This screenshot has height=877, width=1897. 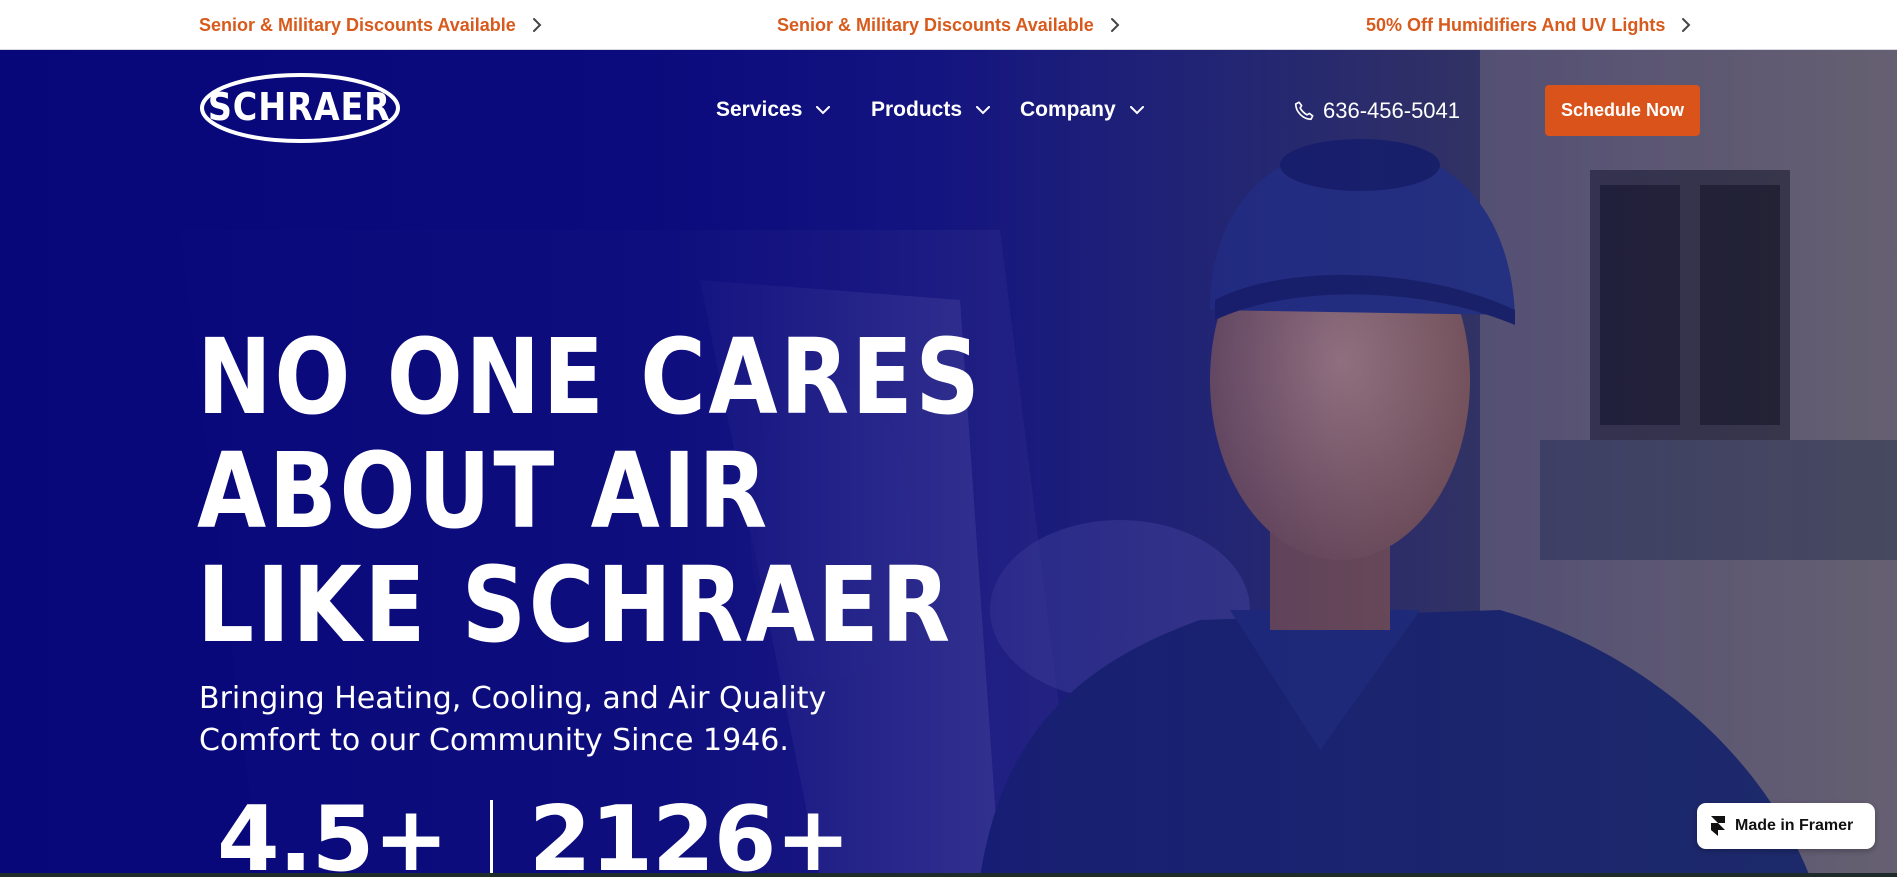 I want to click on stat-rating: 4.5+, so click(x=333, y=832).